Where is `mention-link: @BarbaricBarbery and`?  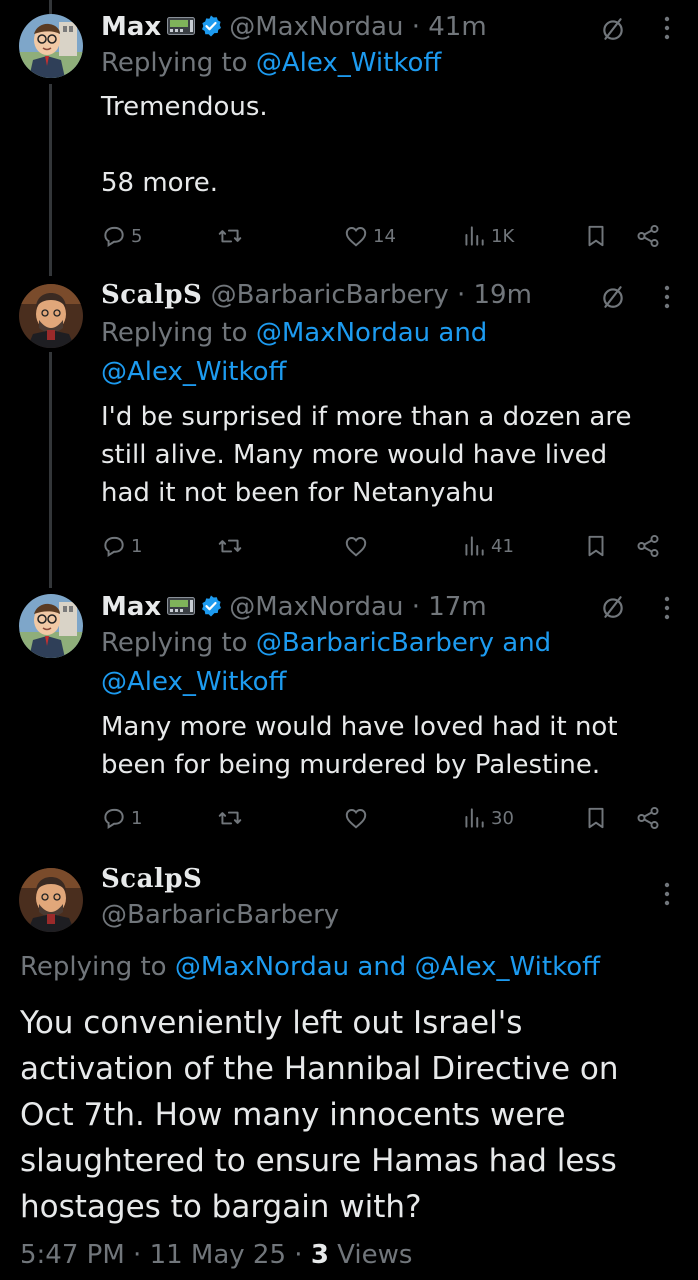
mention-link: @BarbaricBarbery and is located at coordinates (403, 643).